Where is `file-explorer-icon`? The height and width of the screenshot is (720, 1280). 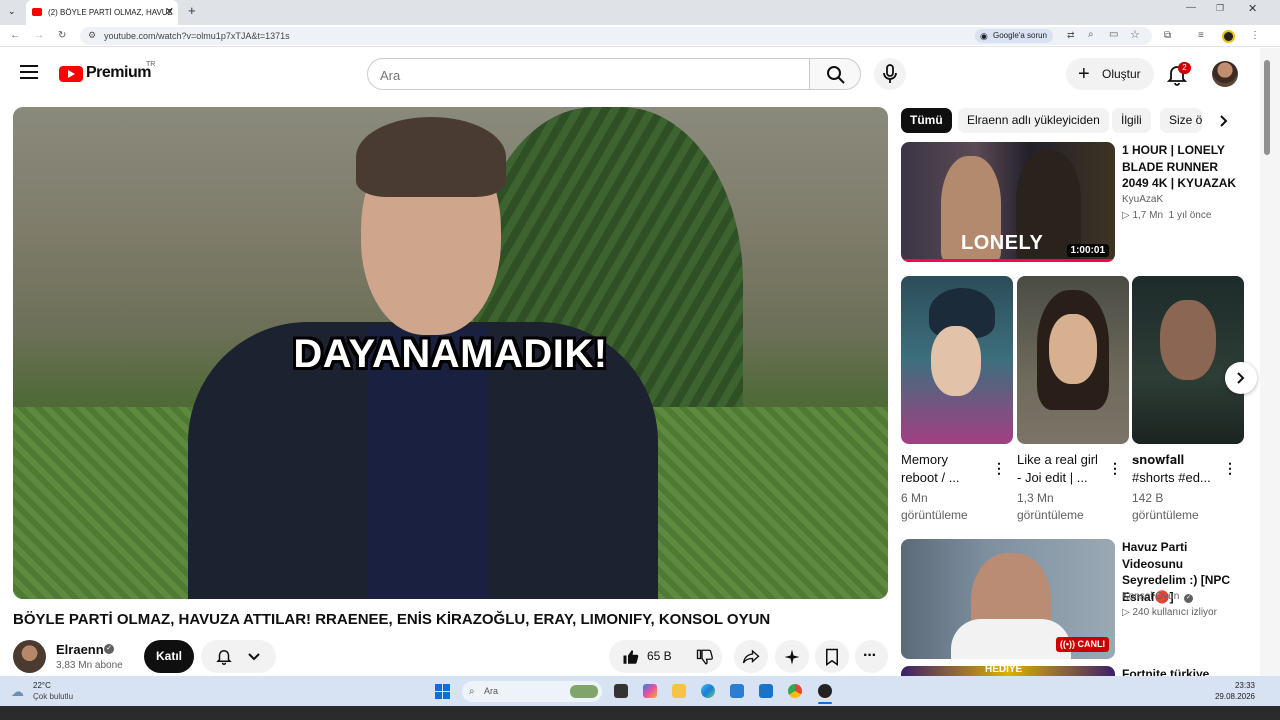 file-explorer-icon is located at coordinates (679, 691).